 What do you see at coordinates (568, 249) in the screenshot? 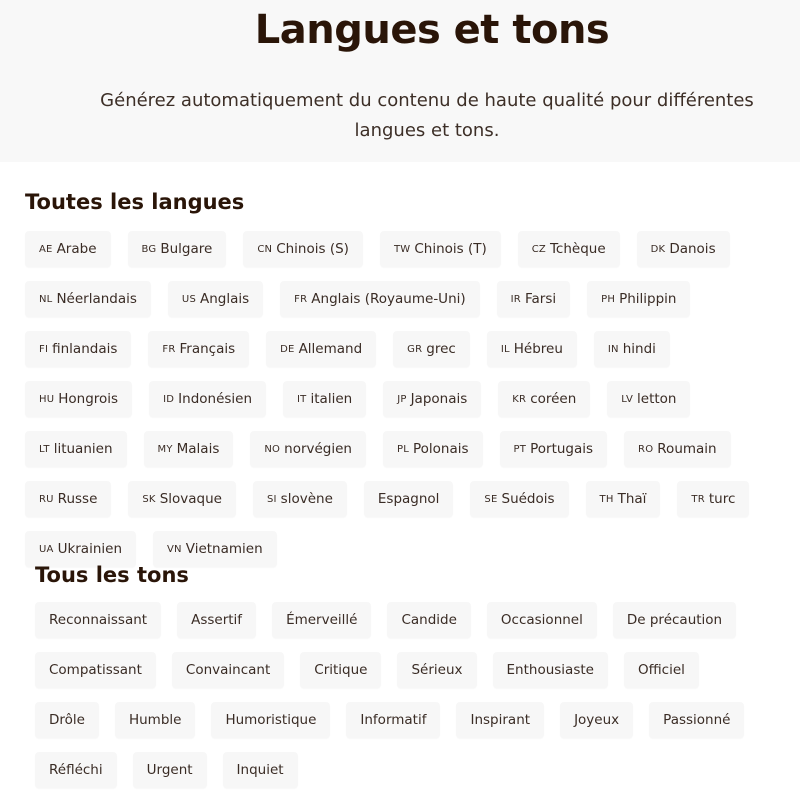
I see `language-chip: CZ Tchèque` at bounding box center [568, 249].